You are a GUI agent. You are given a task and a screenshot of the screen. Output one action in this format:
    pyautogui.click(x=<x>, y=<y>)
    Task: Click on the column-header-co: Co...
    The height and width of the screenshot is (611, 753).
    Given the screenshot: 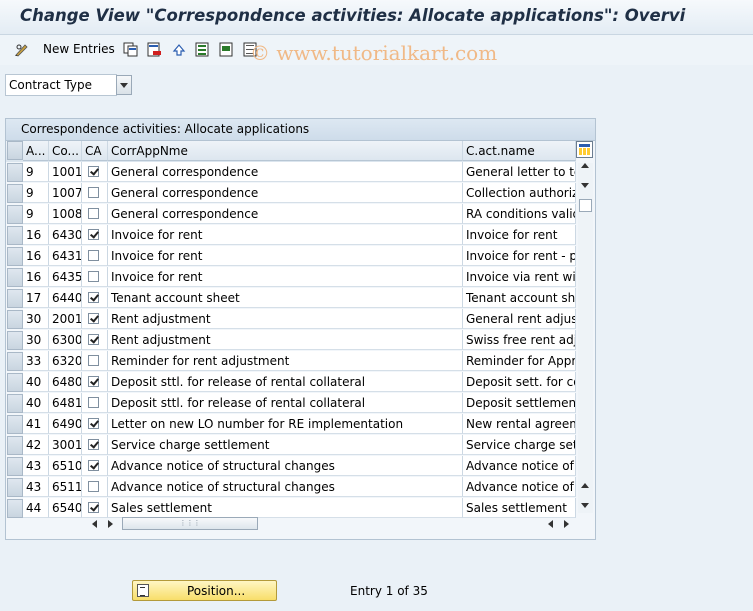 What is the action you would take?
    pyautogui.click(x=65, y=151)
    